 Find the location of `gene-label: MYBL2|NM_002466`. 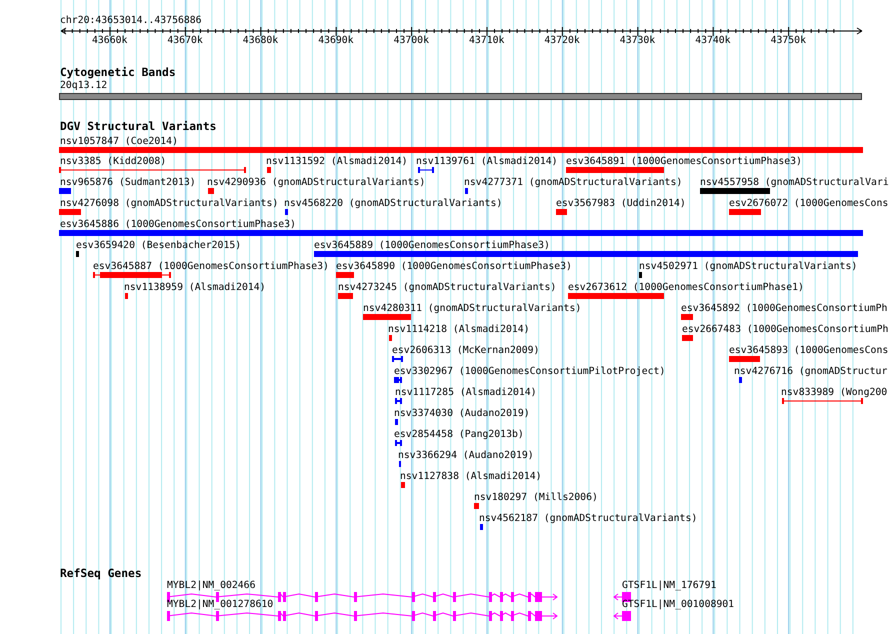

gene-label: MYBL2|NM_002466 is located at coordinates (211, 585).